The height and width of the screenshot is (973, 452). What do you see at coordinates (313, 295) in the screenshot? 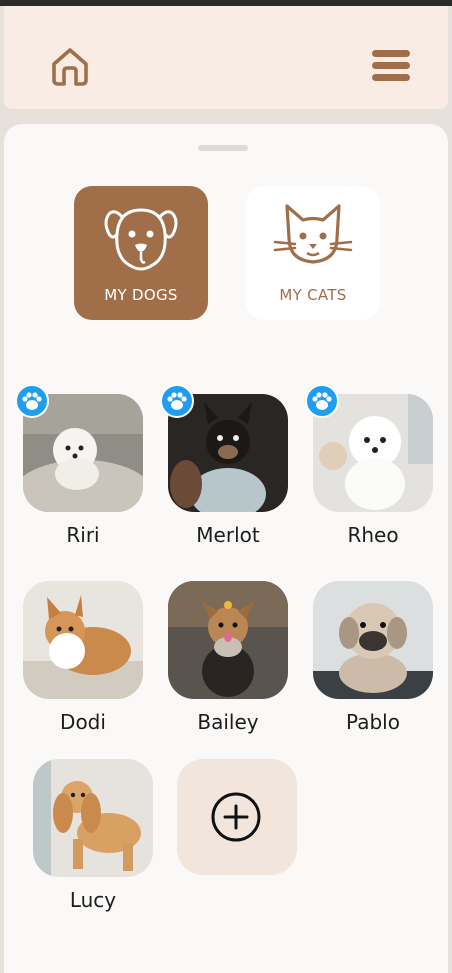
I see `my-cats-label: MY CATS` at bounding box center [313, 295].